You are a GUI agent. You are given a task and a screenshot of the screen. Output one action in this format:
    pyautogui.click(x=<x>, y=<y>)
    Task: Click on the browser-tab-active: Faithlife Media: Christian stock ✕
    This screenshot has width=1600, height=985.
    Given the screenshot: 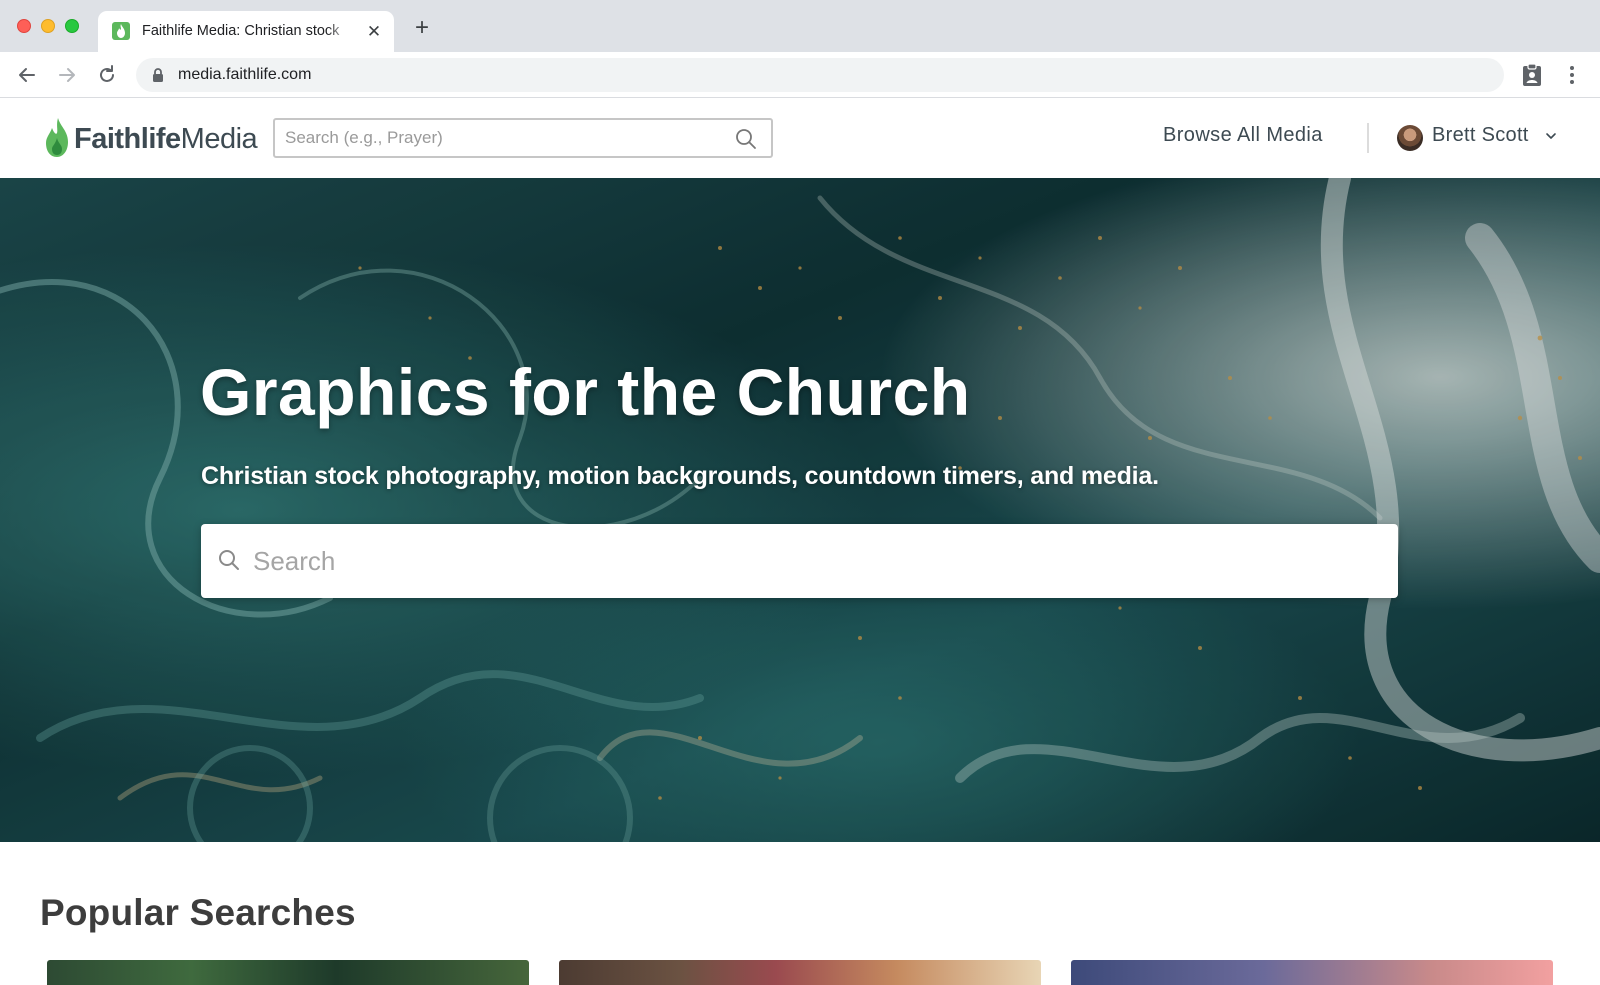 What is the action you would take?
    pyautogui.click(x=246, y=31)
    